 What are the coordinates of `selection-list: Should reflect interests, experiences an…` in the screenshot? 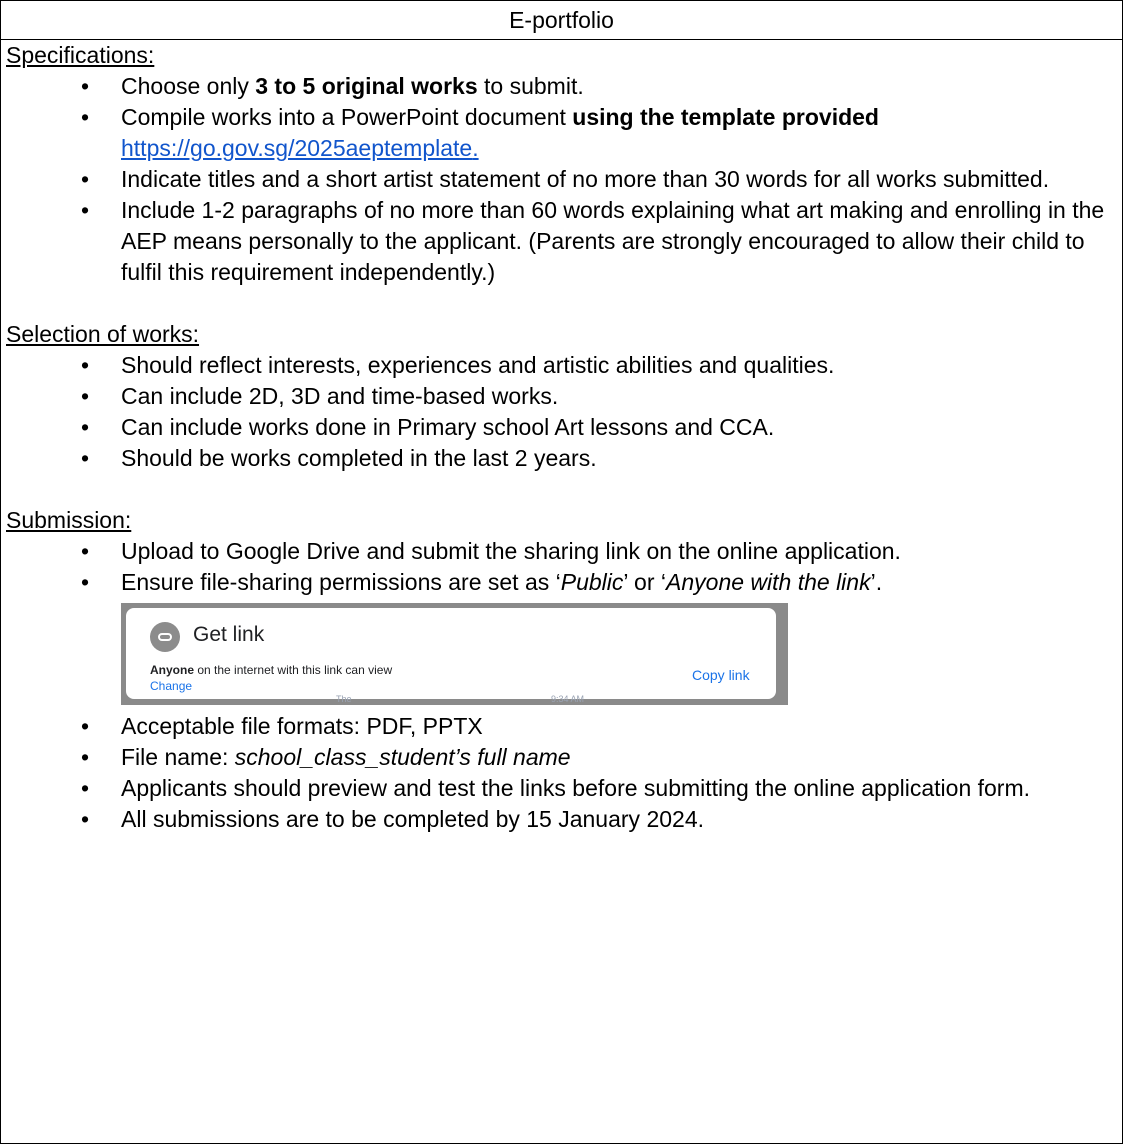 It's located at (564, 412).